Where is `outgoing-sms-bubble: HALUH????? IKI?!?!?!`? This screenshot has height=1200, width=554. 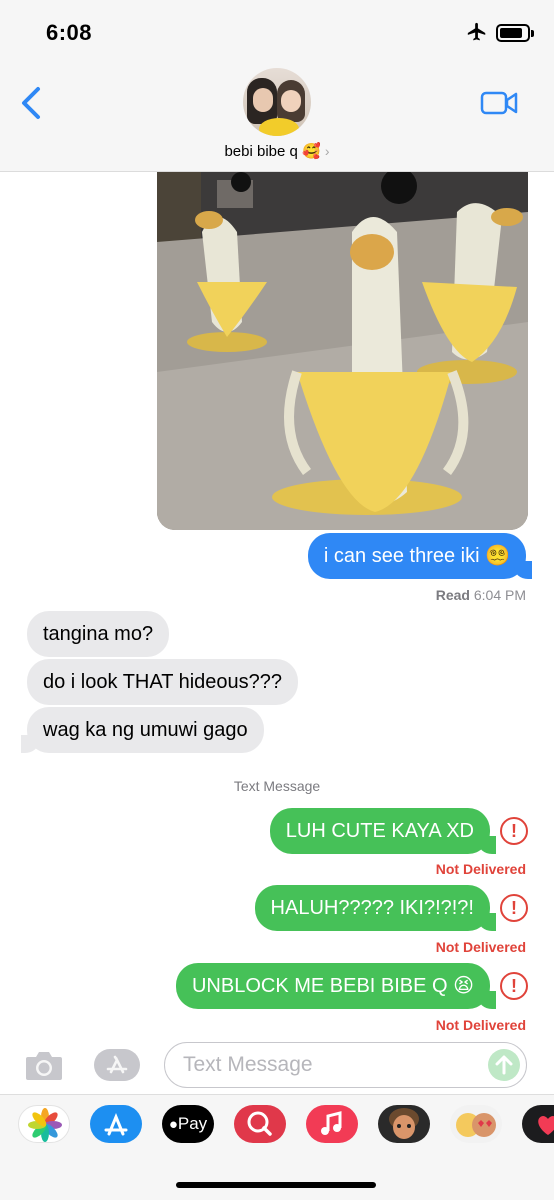 outgoing-sms-bubble: HALUH????? IKI?!?!?! is located at coordinates (375, 908).